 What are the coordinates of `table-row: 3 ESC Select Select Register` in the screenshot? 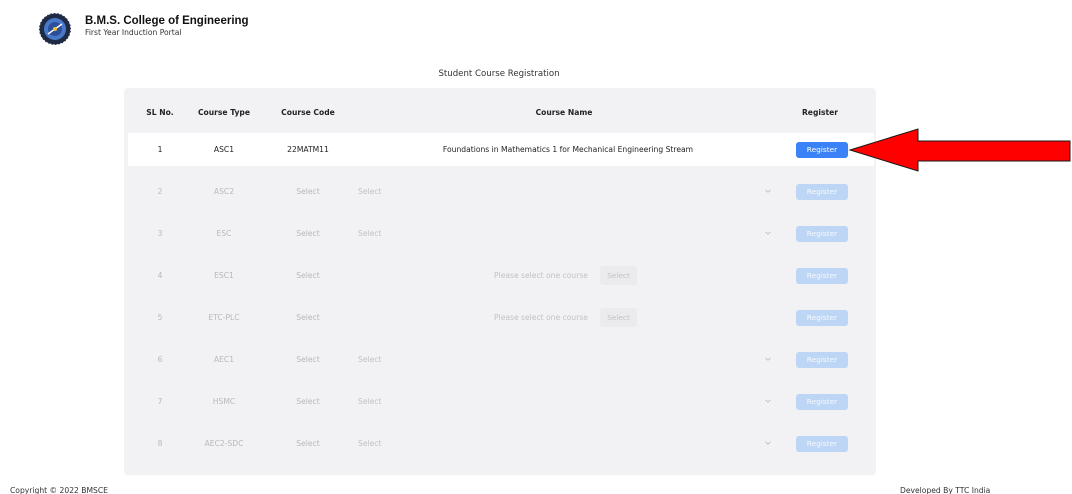 It's located at (501, 233).